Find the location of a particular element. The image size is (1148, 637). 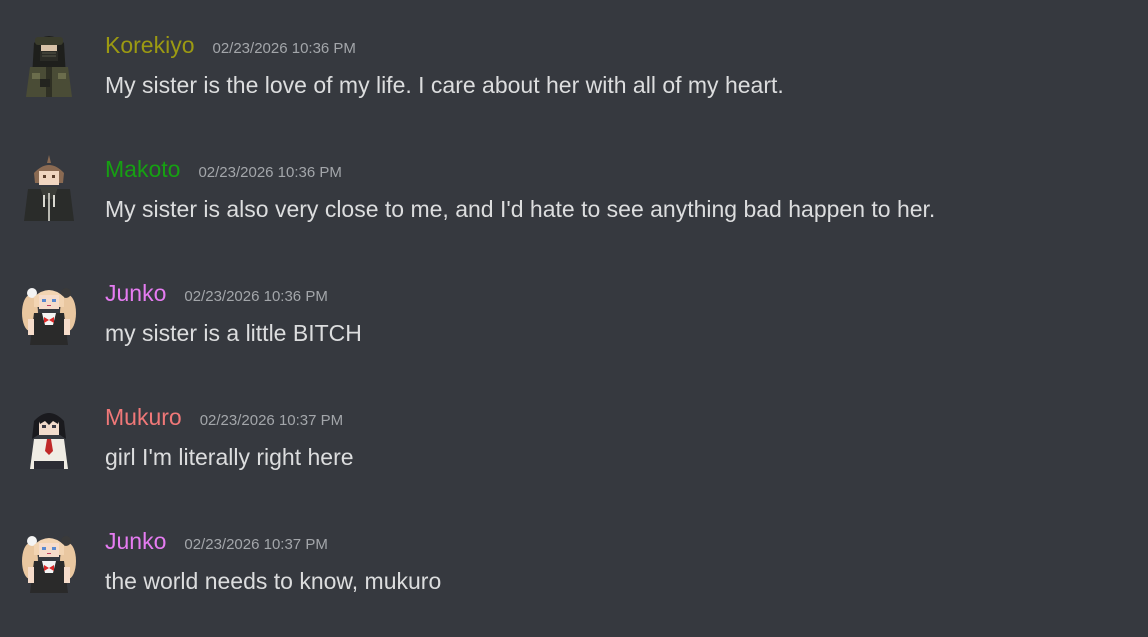

message-header: Korekiyo 02/23/2026 10:36 PM is located at coordinates (230, 45).